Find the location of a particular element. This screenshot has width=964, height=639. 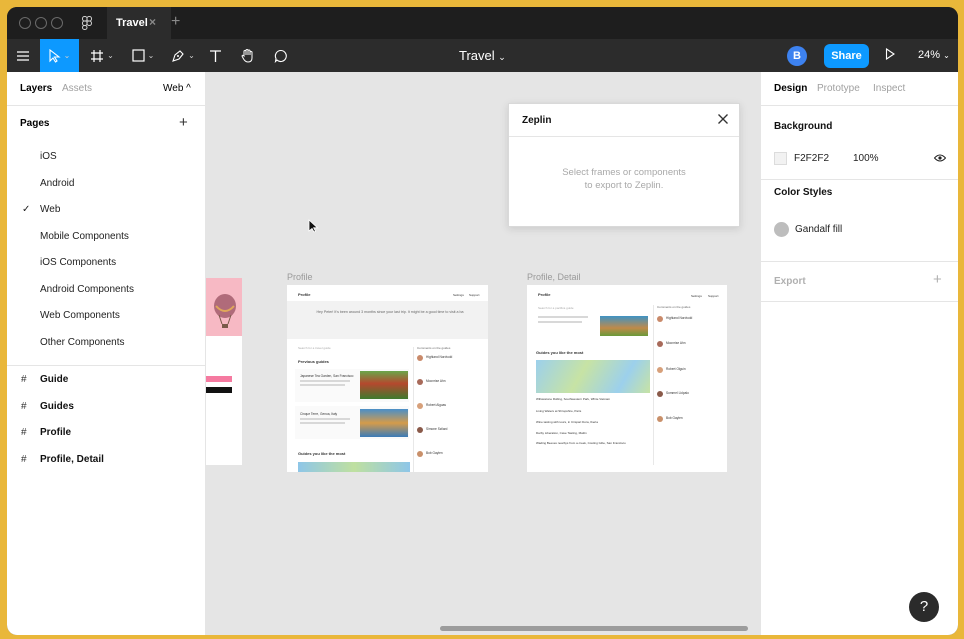

color-style-swatch is located at coordinates (781, 229).